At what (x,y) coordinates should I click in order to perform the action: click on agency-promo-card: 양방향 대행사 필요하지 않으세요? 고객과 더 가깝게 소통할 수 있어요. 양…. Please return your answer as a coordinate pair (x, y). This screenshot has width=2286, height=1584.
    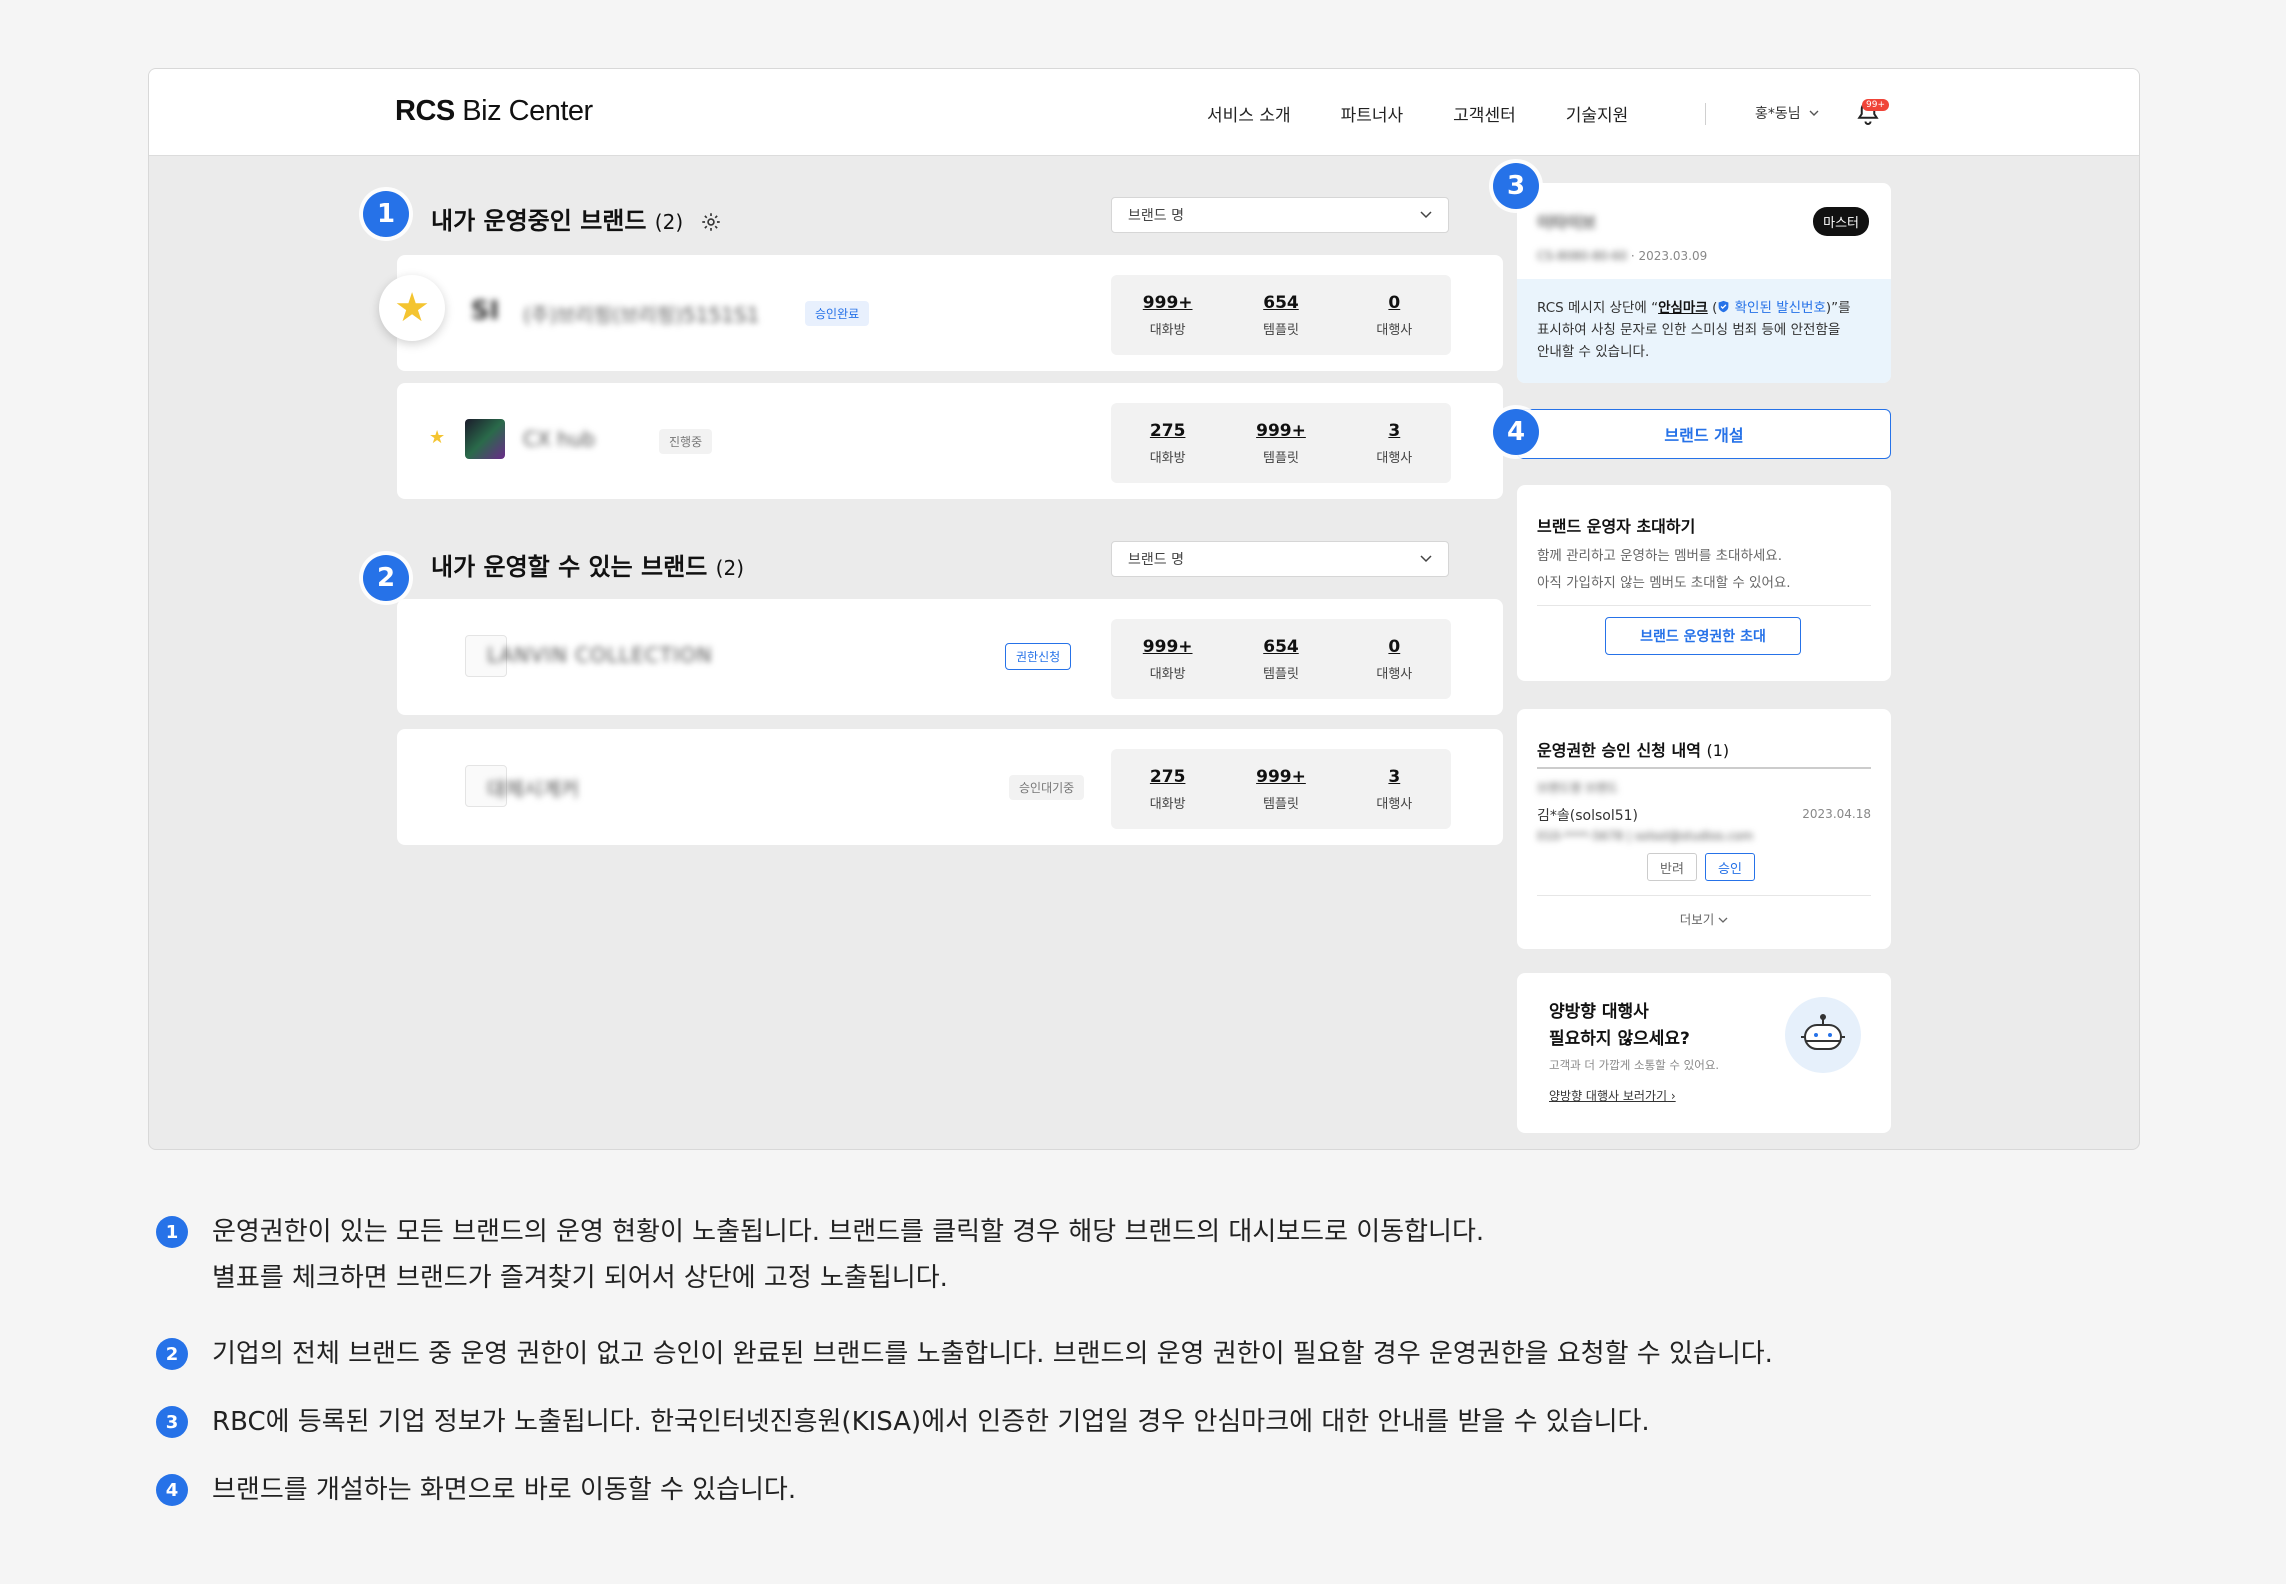
    Looking at the image, I should click on (1704, 1053).